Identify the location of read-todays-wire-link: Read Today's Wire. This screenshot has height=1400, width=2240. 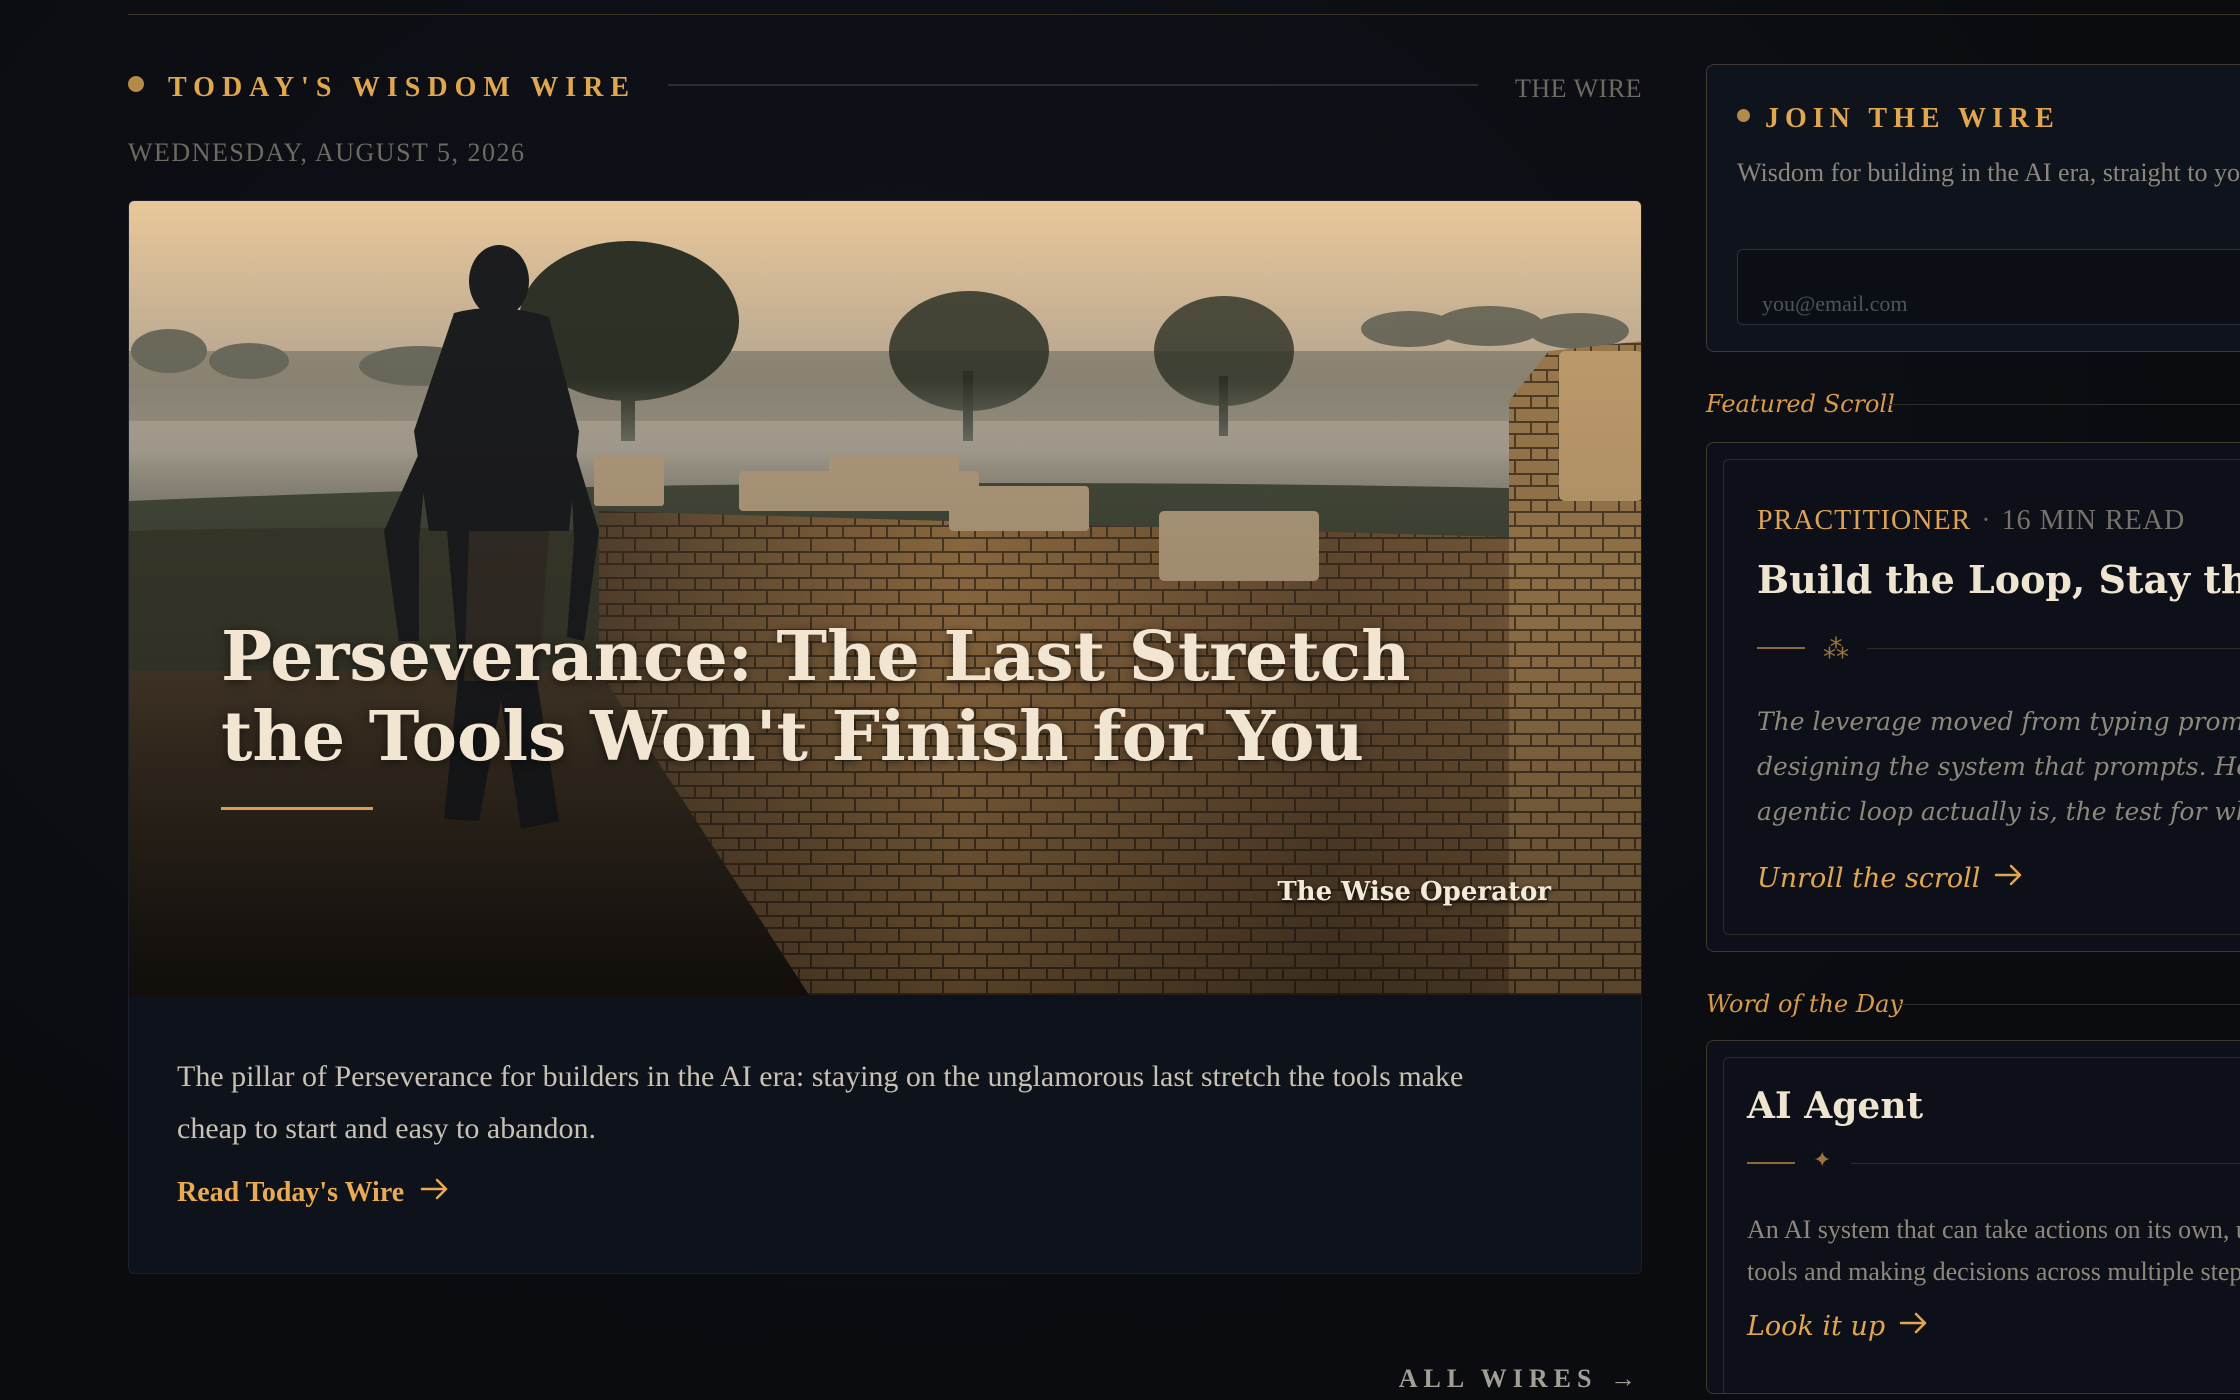
(313, 1193).